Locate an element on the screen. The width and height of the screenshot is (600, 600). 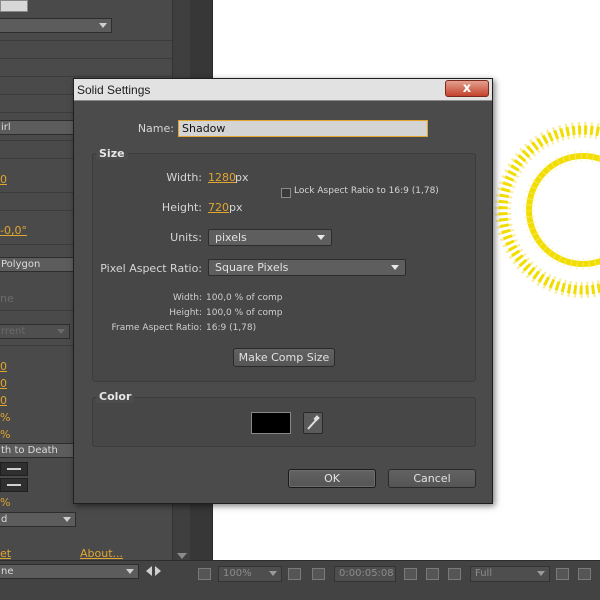
grid-icon is located at coordinates (294, 574).